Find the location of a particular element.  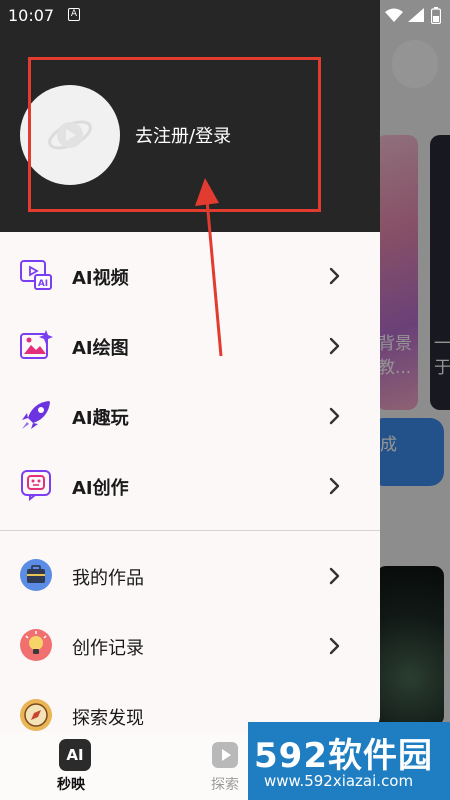

menu-item-ai-fun: AI趣玩 is located at coordinates (190, 416).